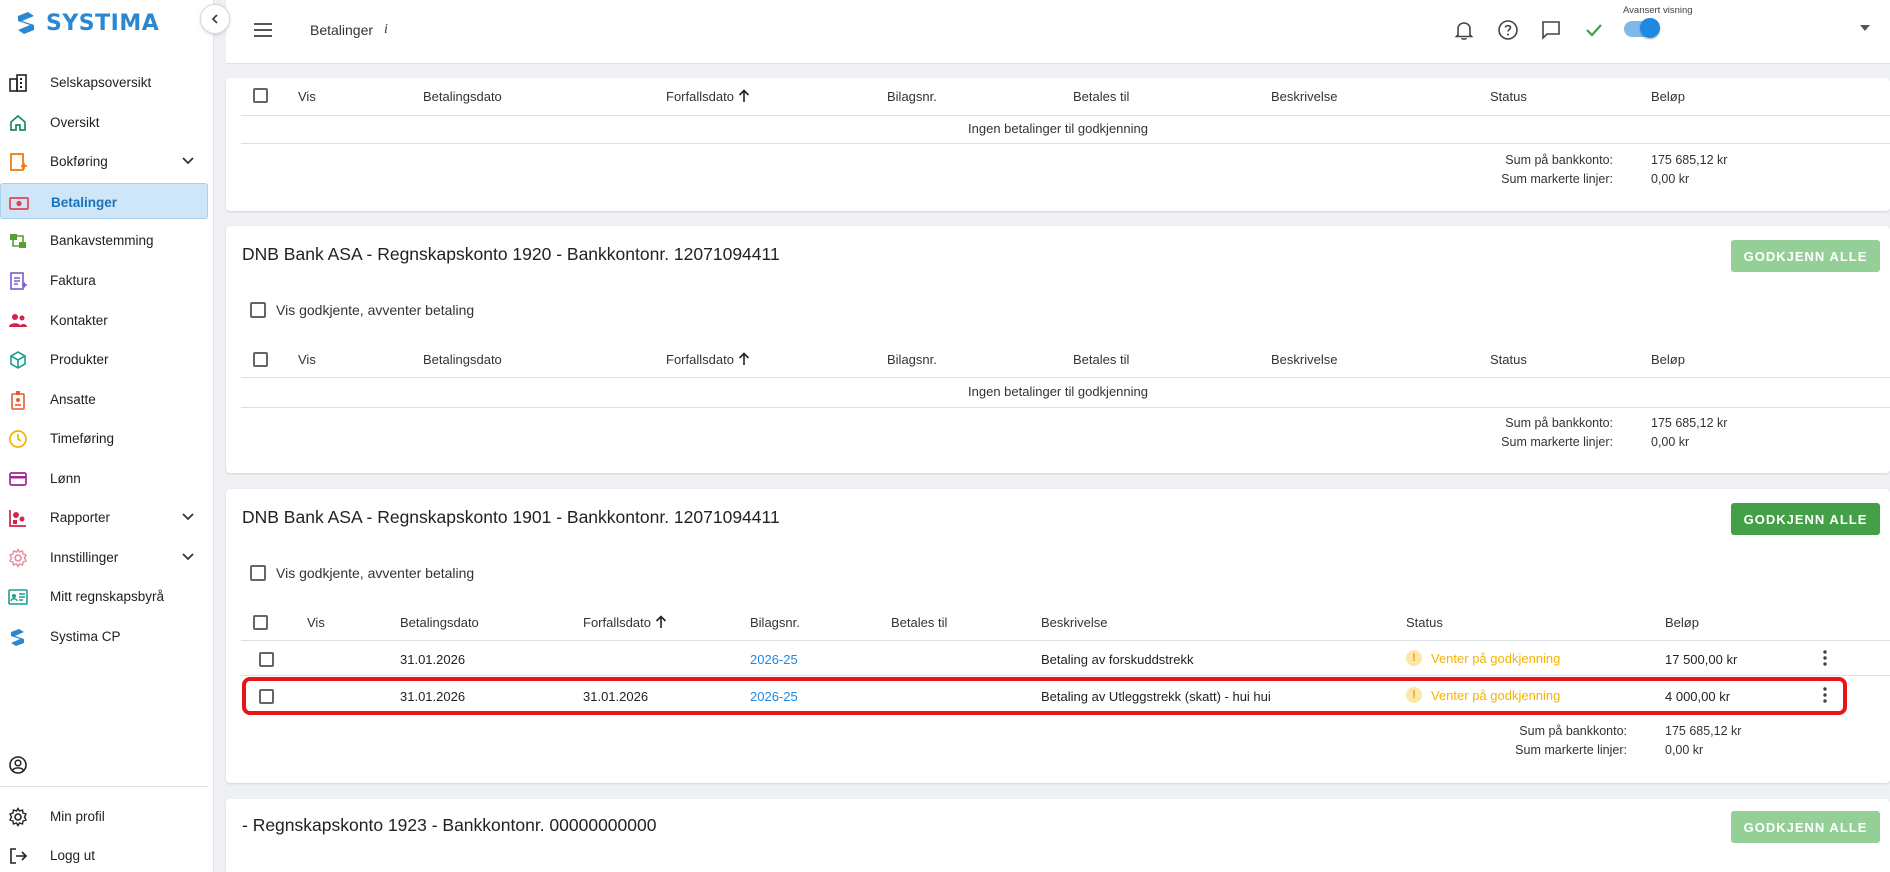 The height and width of the screenshot is (872, 1890). Describe the element at coordinates (84, 557) in the screenshot. I see `sidebar-item-label: Innstillinger` at that location.